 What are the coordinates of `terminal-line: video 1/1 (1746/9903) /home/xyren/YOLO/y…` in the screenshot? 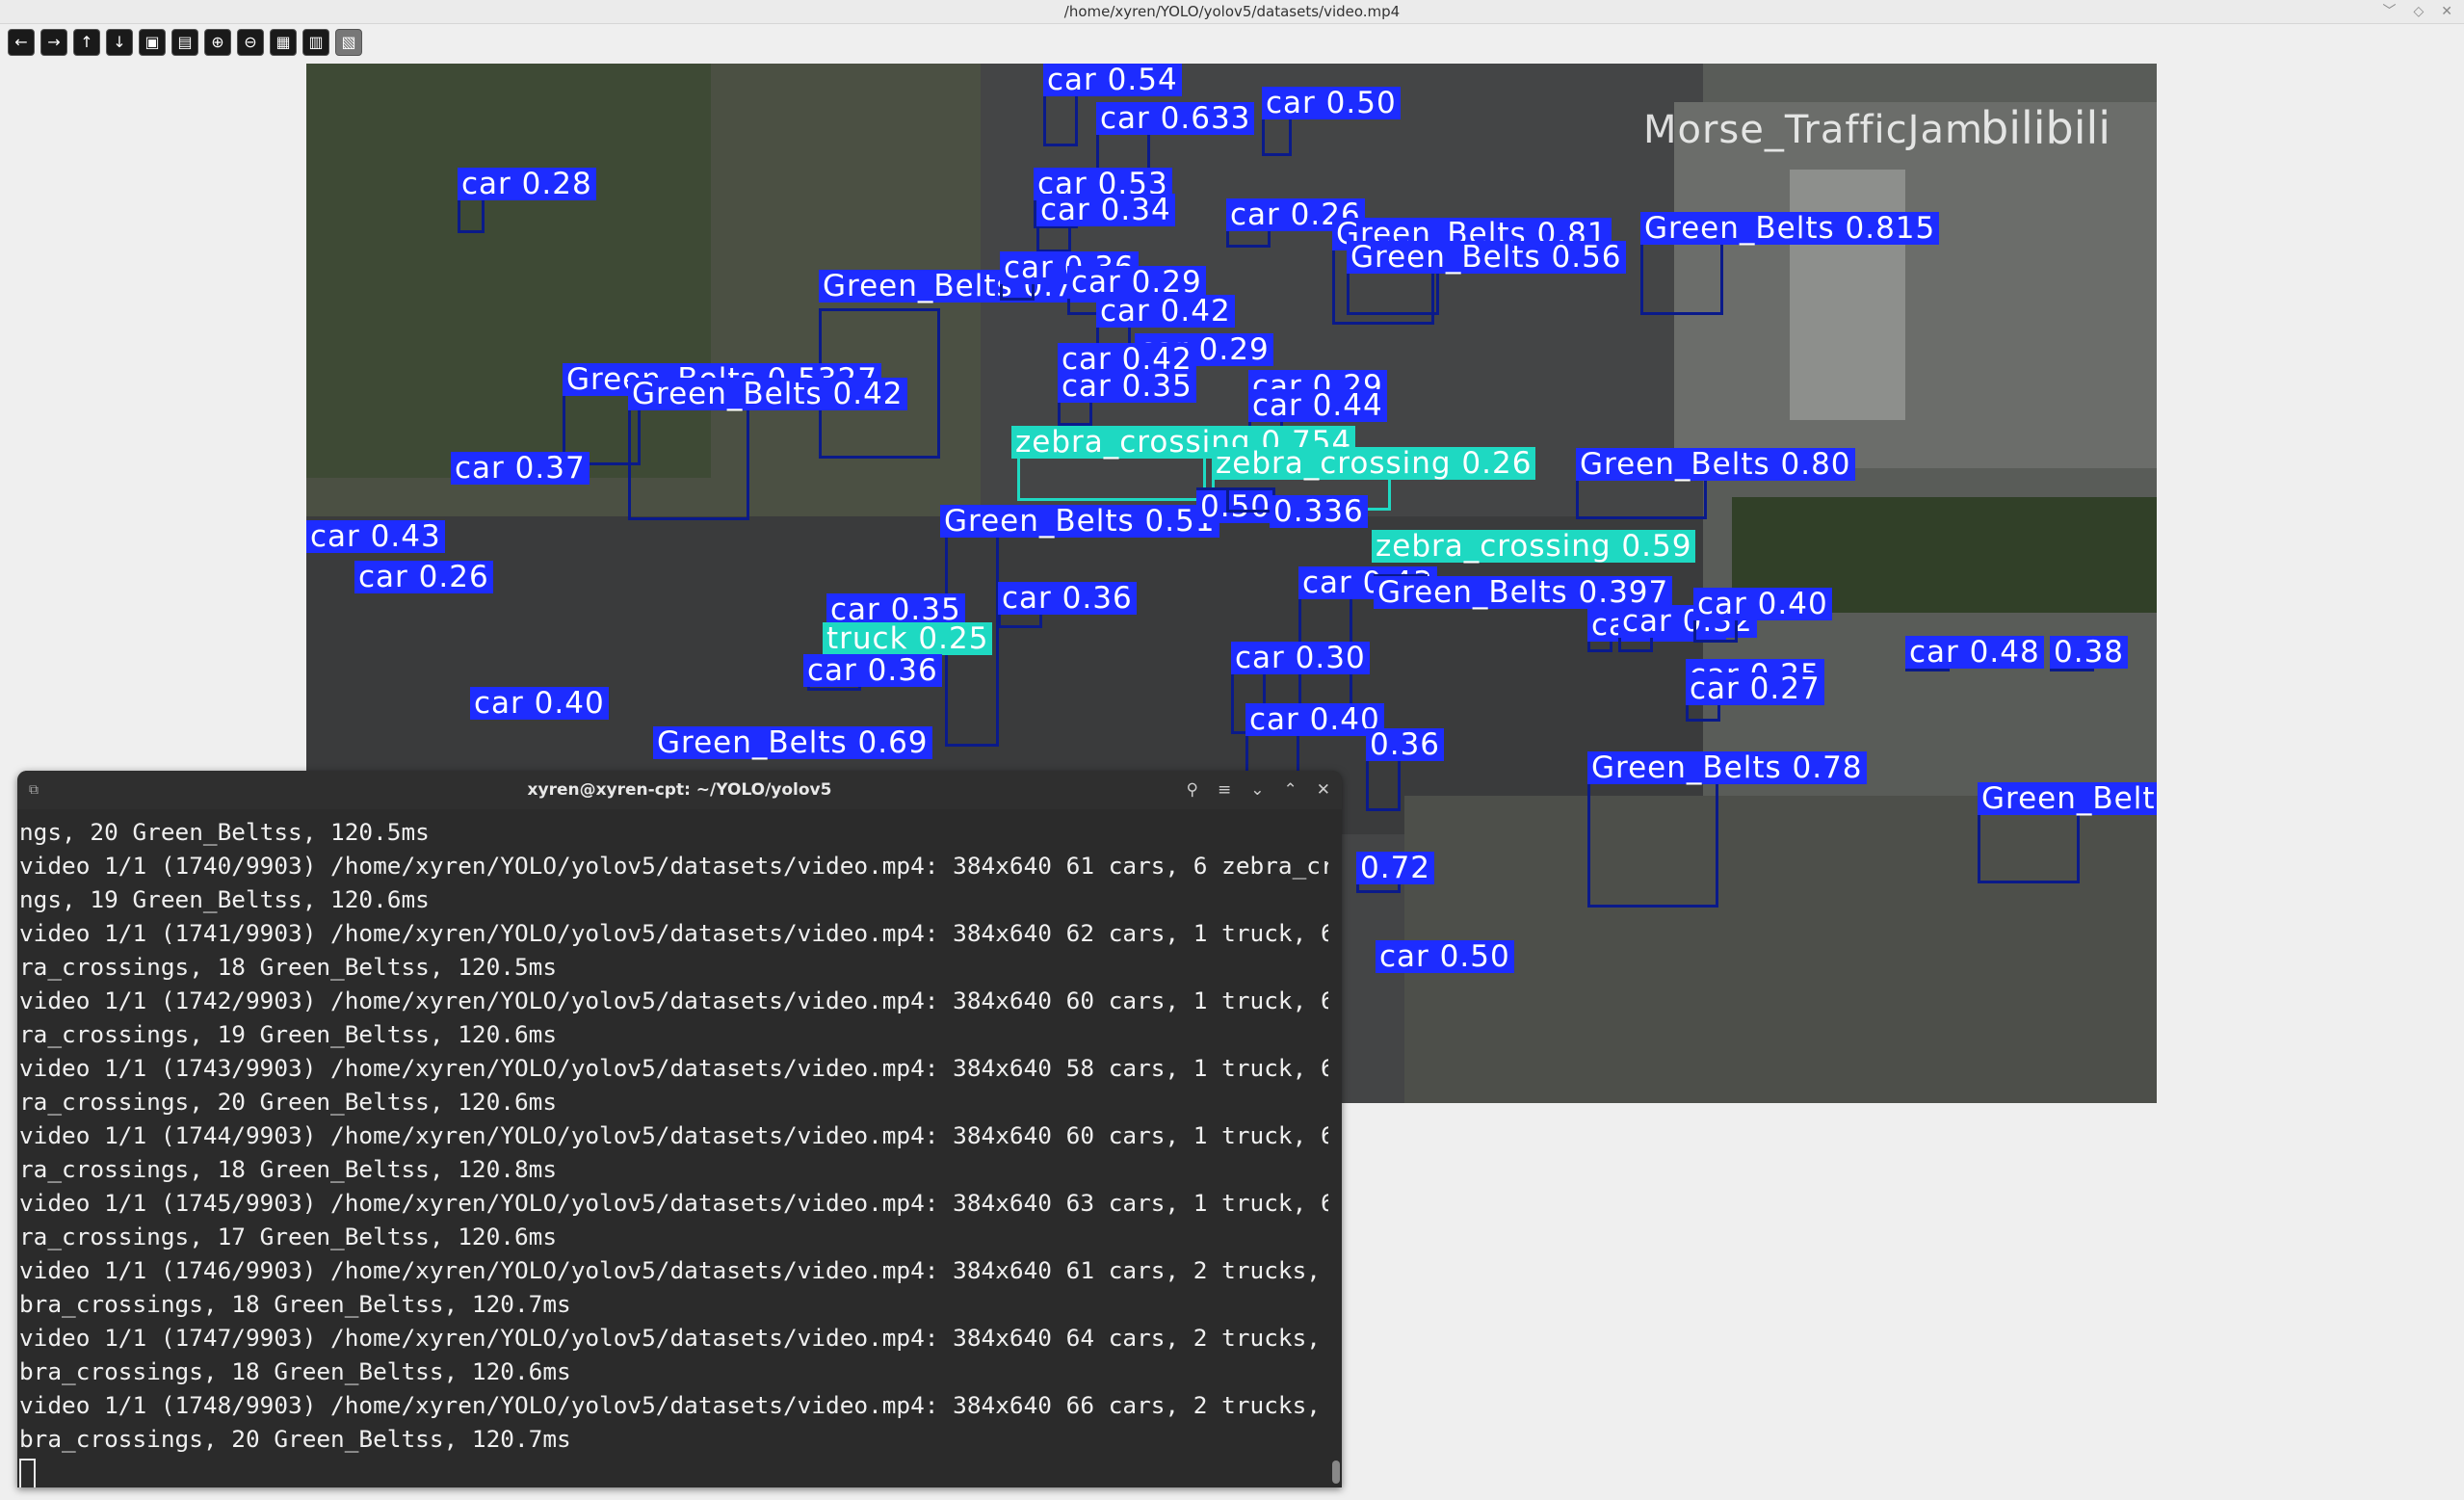 It's located at (673, 1270).